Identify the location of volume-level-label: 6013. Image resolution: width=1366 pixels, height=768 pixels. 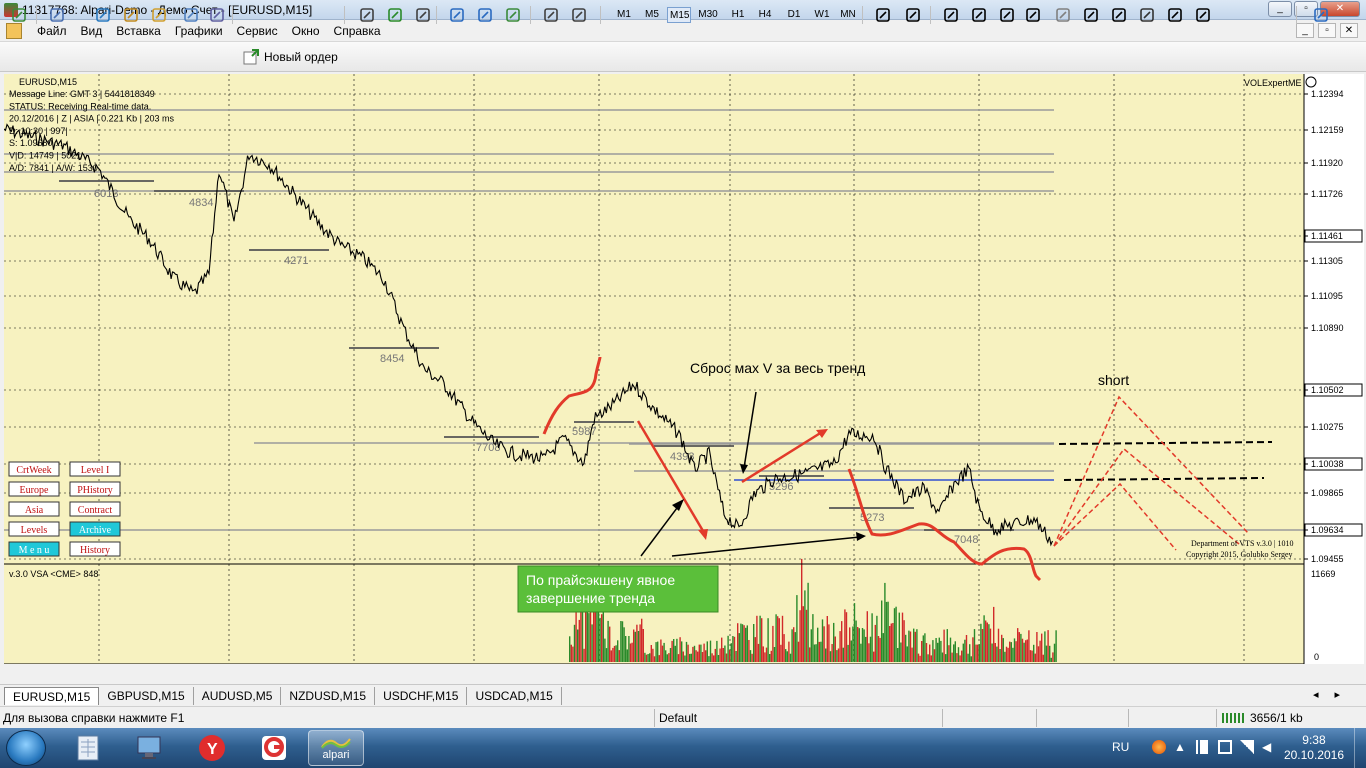
(106, 194).